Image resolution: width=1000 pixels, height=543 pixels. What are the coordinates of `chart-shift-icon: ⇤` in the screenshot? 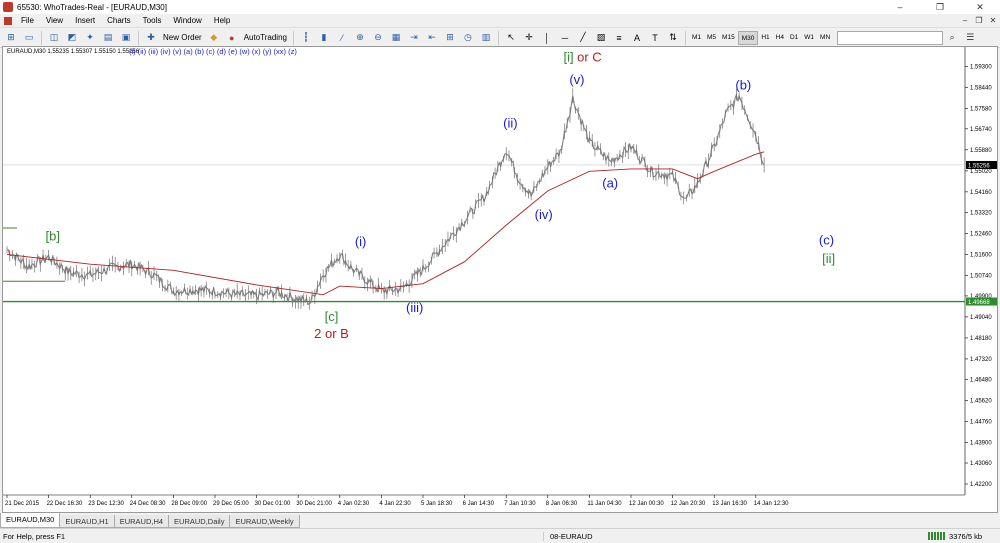 It's located at (432, 38).